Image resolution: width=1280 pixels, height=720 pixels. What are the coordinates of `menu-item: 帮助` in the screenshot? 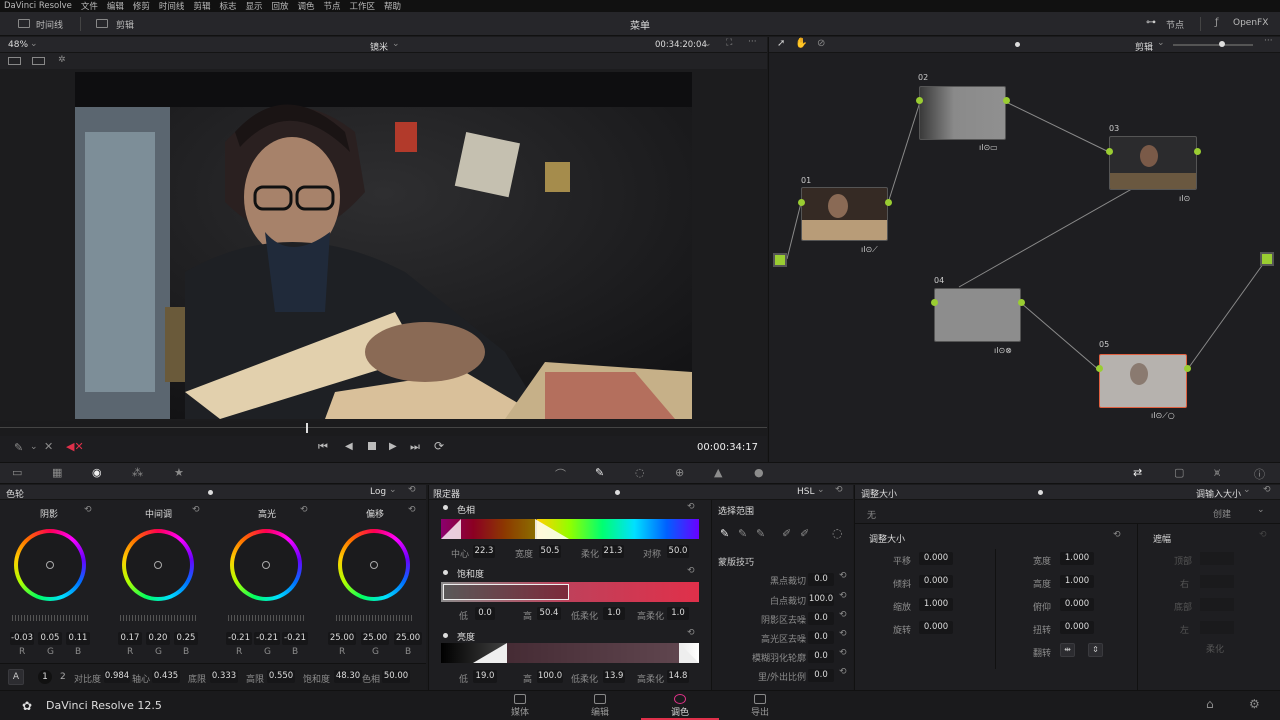 It's located at (392, 6).